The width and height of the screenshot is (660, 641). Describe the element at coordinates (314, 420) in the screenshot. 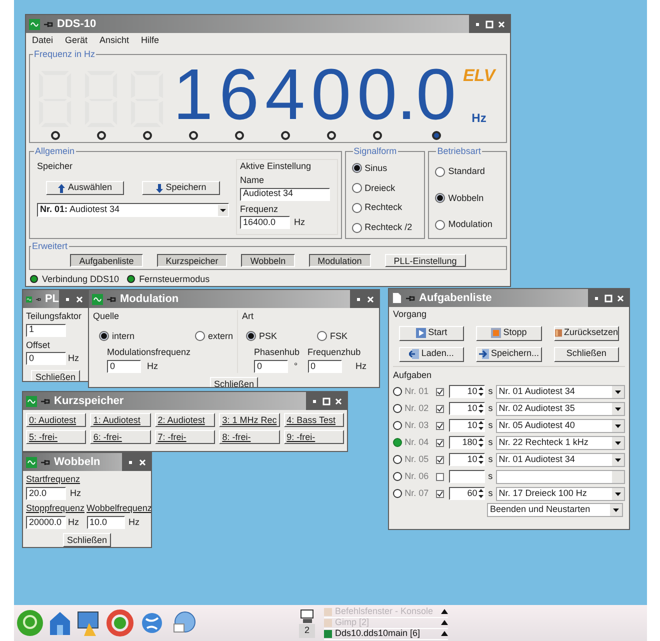

I see `memory-slot-button: 4: Bass Test` at that location.